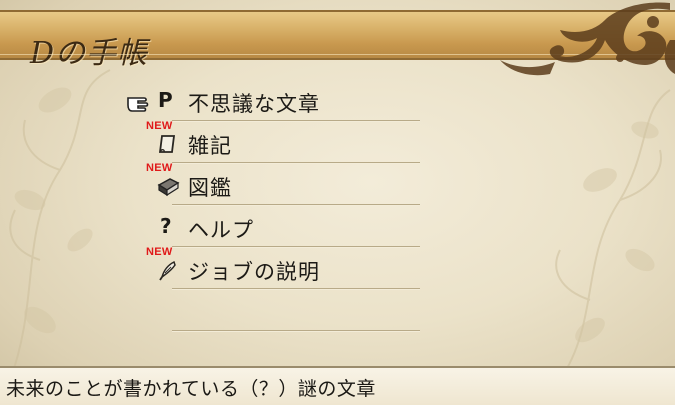 The height and width of the screenshot is (405, 675). What do you see at coordinates (89, 53) in the screenshot?
I see `page-title: Dの手帳` at bounding box center [89, 53].